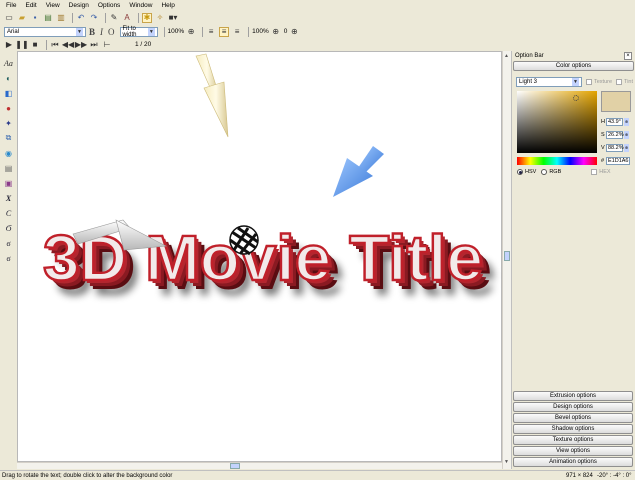  I want to click on canvas-horizontal-scrollbar, so click(259, 465).